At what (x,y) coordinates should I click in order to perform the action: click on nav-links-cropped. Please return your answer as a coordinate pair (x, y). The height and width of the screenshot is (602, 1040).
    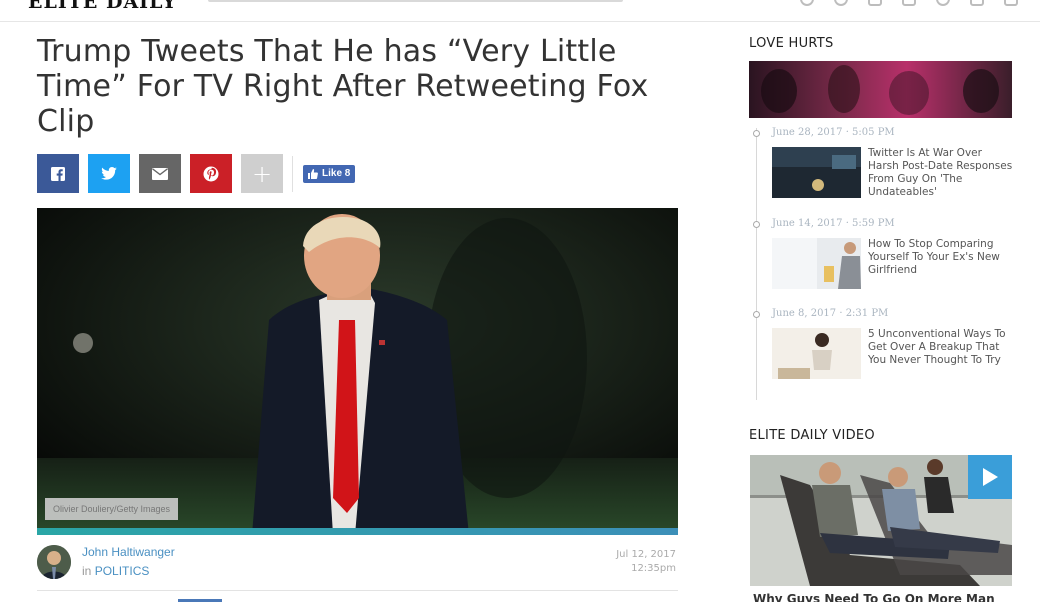
    Looking at the image, I should click on (415, 1).